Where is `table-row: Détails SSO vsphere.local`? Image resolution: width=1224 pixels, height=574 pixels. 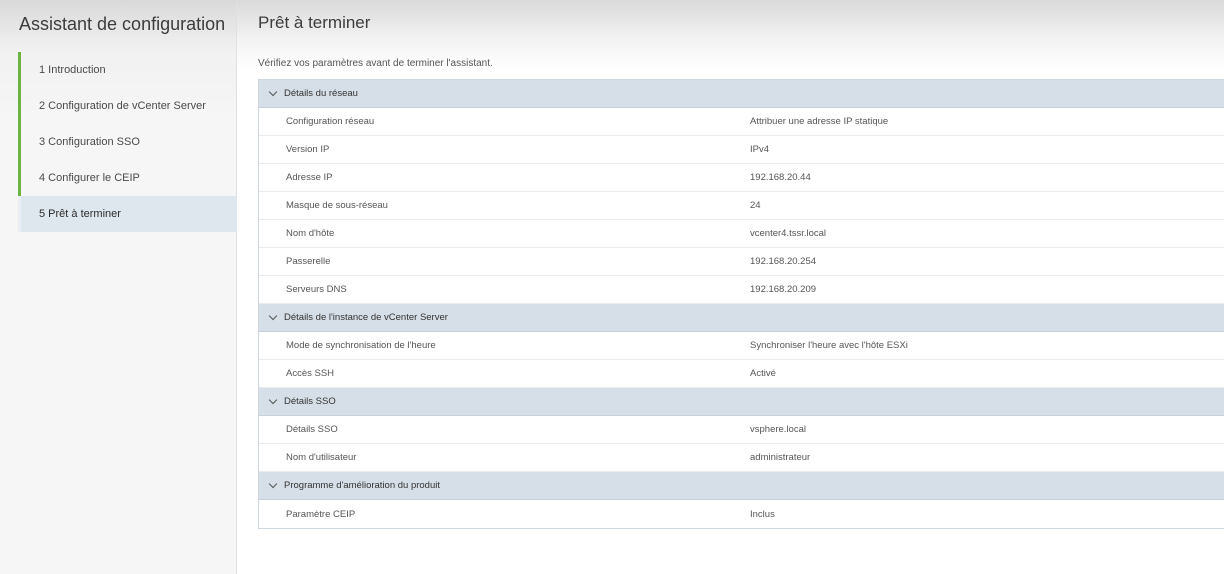 table-row: Détails SSO vsphere.local is located at coordinates (741, 430).